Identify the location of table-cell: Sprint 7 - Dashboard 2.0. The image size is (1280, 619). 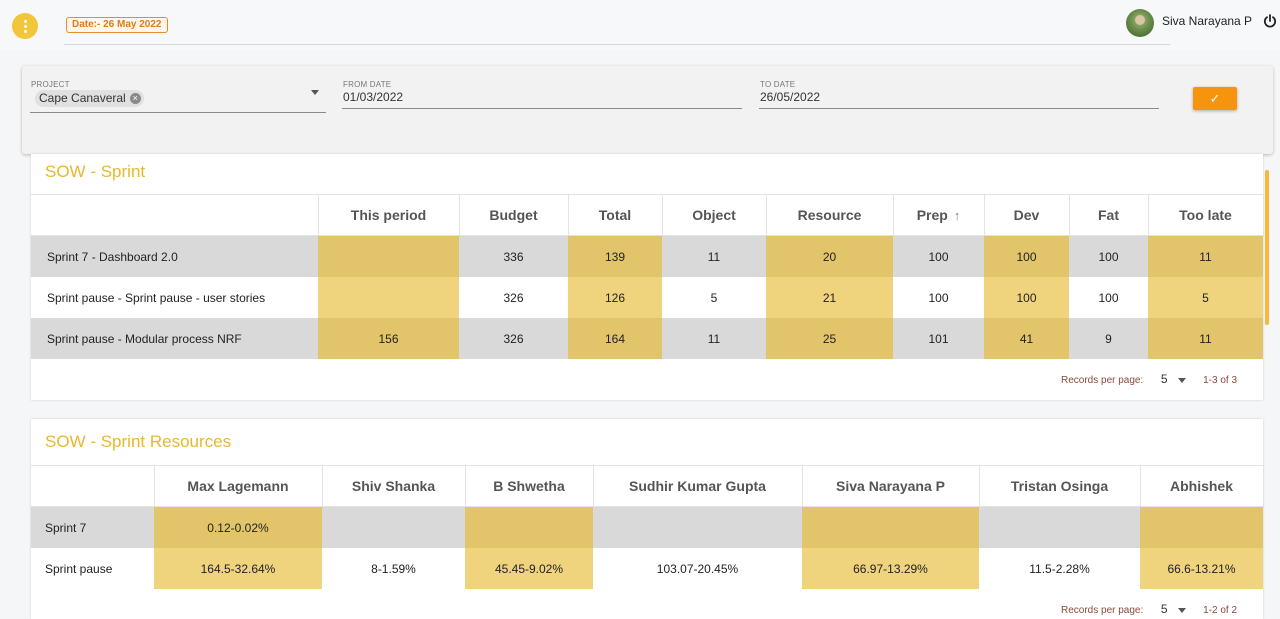
(174, 256).